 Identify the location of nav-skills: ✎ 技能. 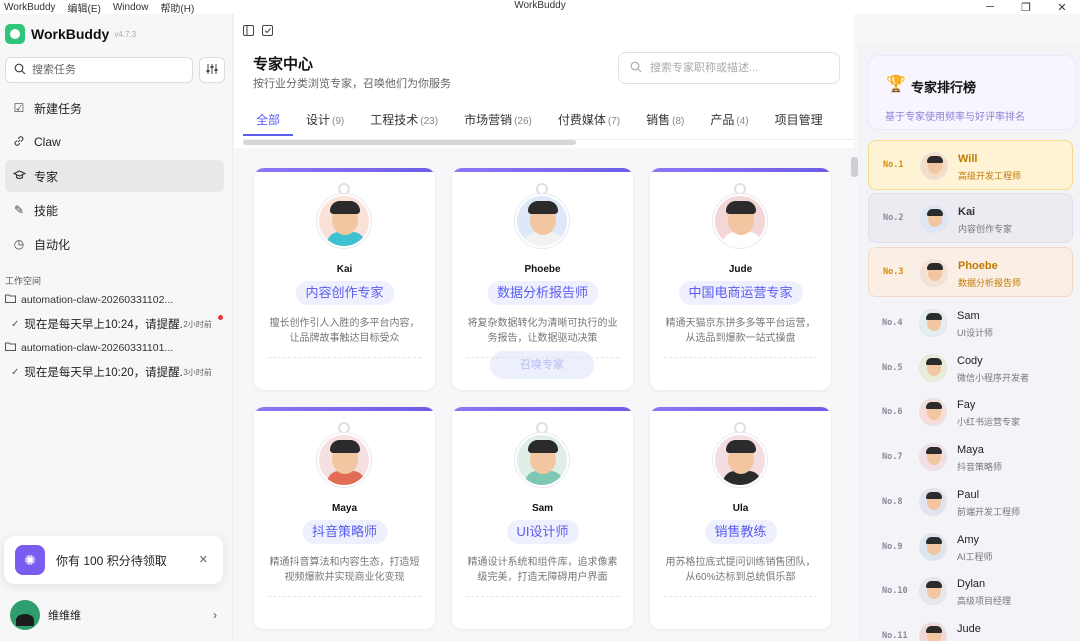
(114, 210).